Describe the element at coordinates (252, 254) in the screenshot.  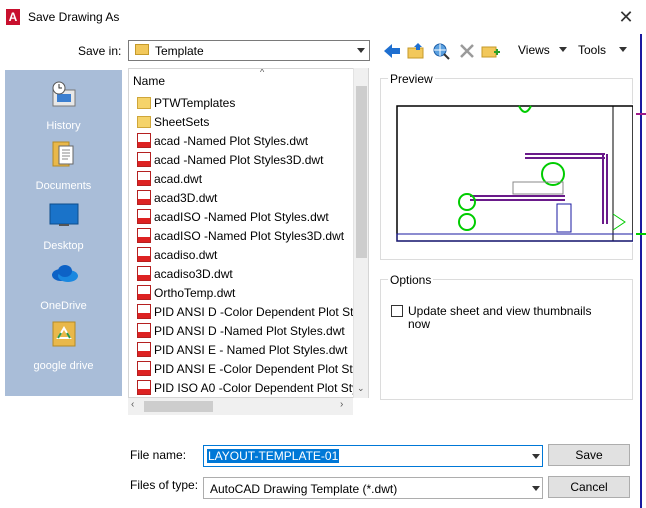
I see `file-list-item: acadiso.dwt` at that location.